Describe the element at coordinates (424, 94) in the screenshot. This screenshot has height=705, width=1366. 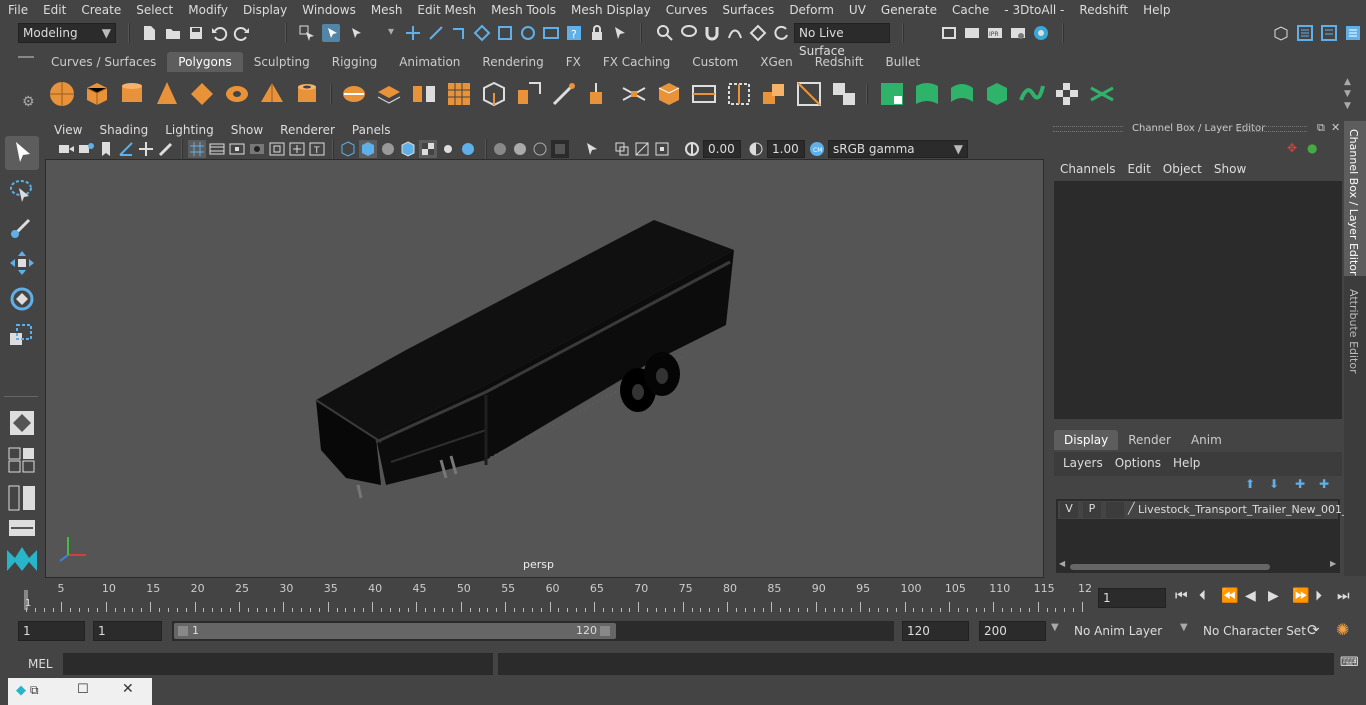
I see `mirror-icon` at that location.